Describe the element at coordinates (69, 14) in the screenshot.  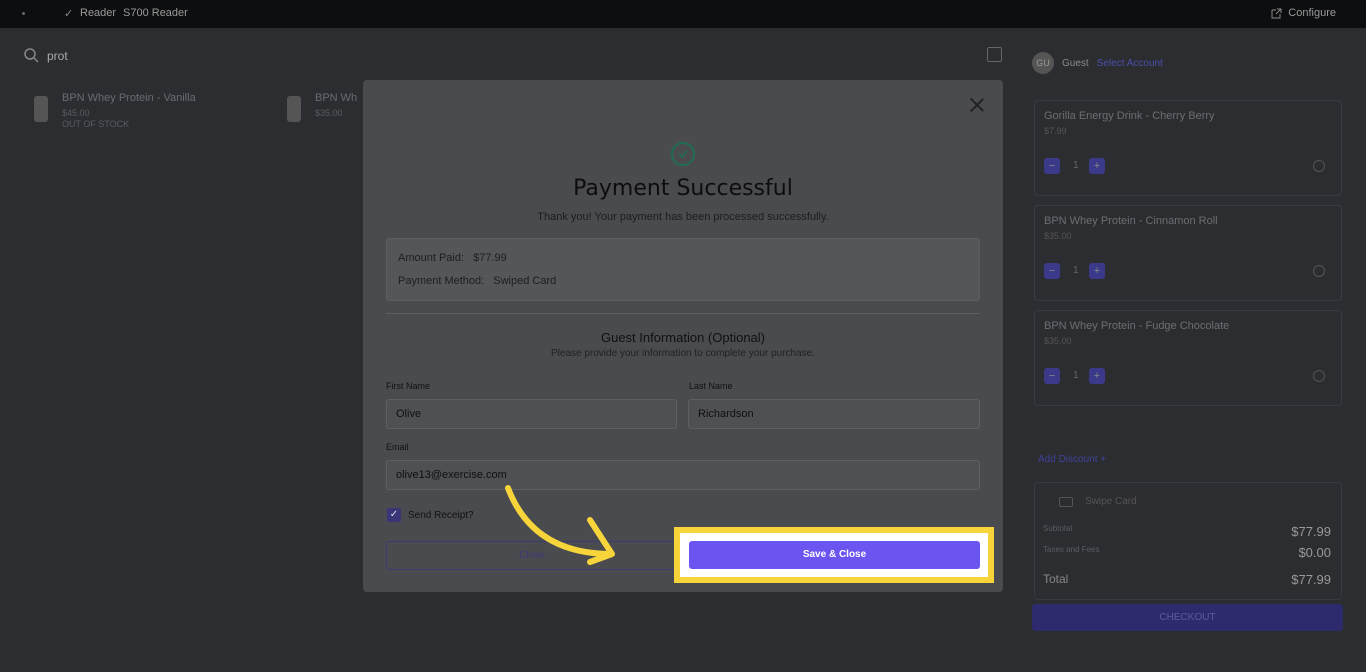
I see `check-icon: ✓` at that location.